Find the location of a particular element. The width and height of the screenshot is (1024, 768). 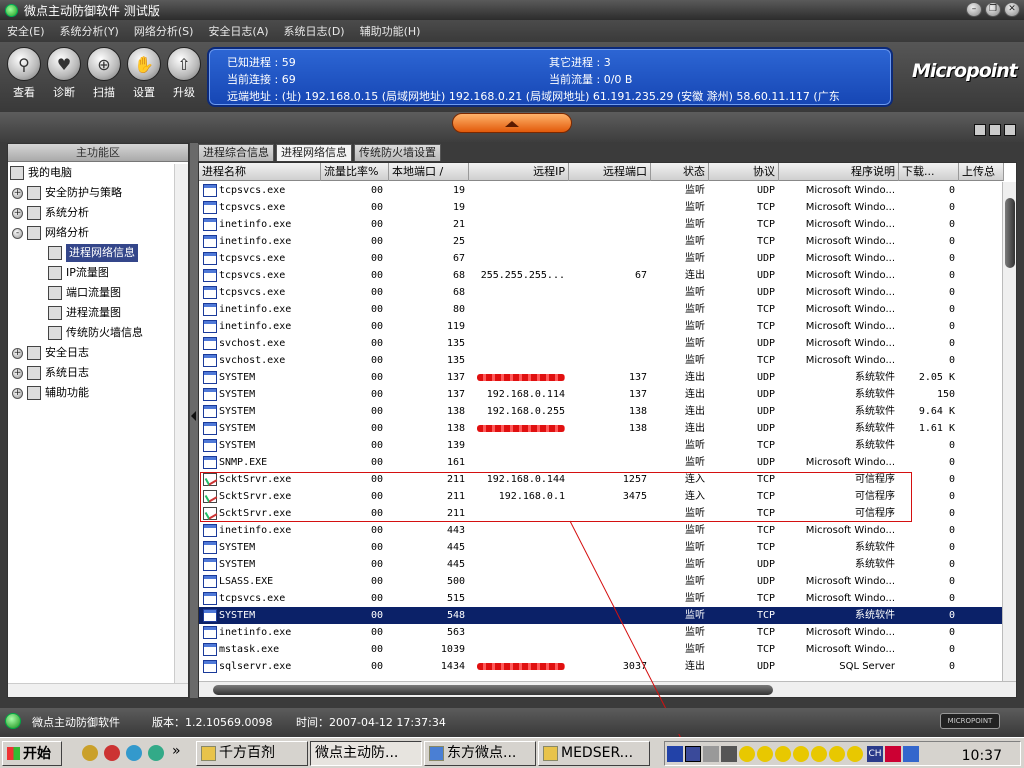

tree-item: 端口流量图 is located at coordinates (84, 293).